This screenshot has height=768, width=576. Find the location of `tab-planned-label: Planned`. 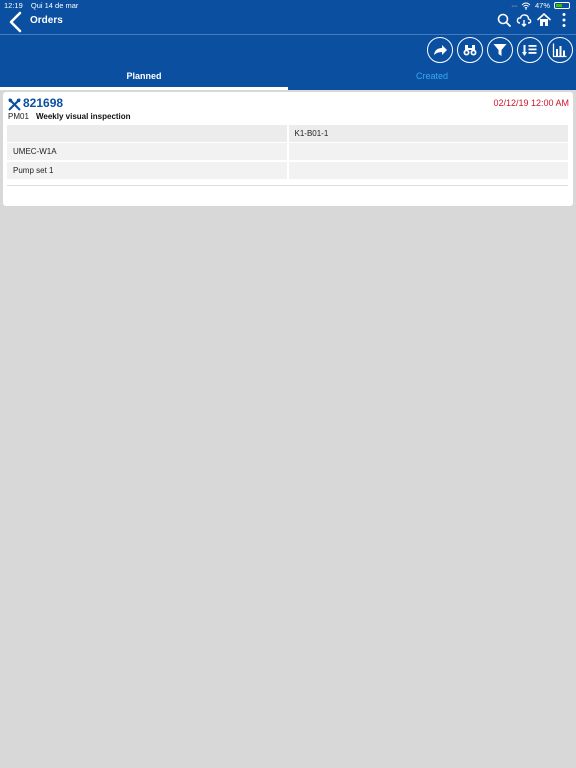

tab-planned-label: Planned is located at coordinates (144, 76).